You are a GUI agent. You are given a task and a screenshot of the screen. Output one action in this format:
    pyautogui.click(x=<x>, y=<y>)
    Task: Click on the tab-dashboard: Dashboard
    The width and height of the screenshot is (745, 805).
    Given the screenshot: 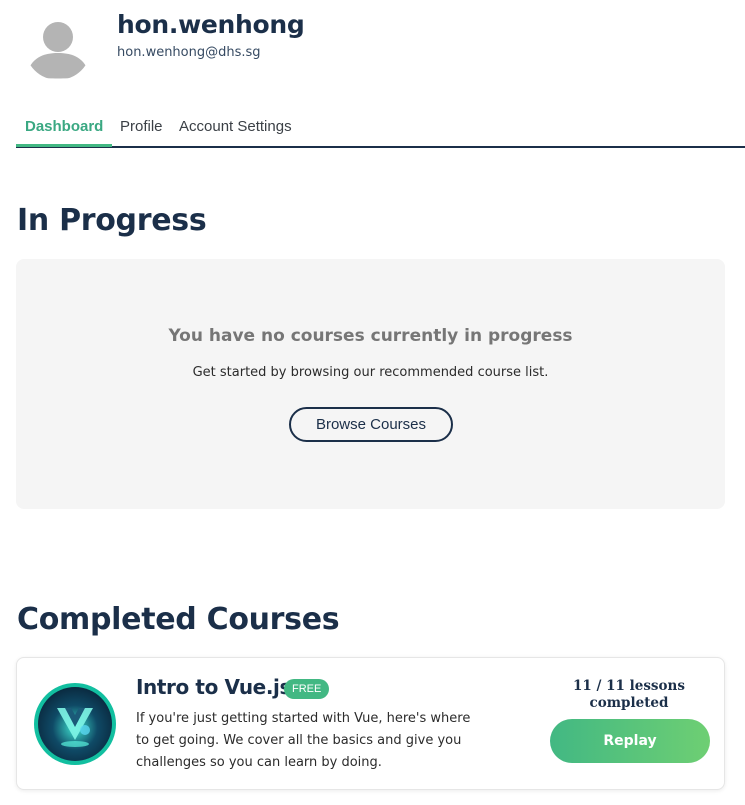 What is the action you would take?
    pyautogui.click(x=64, y=126)
    